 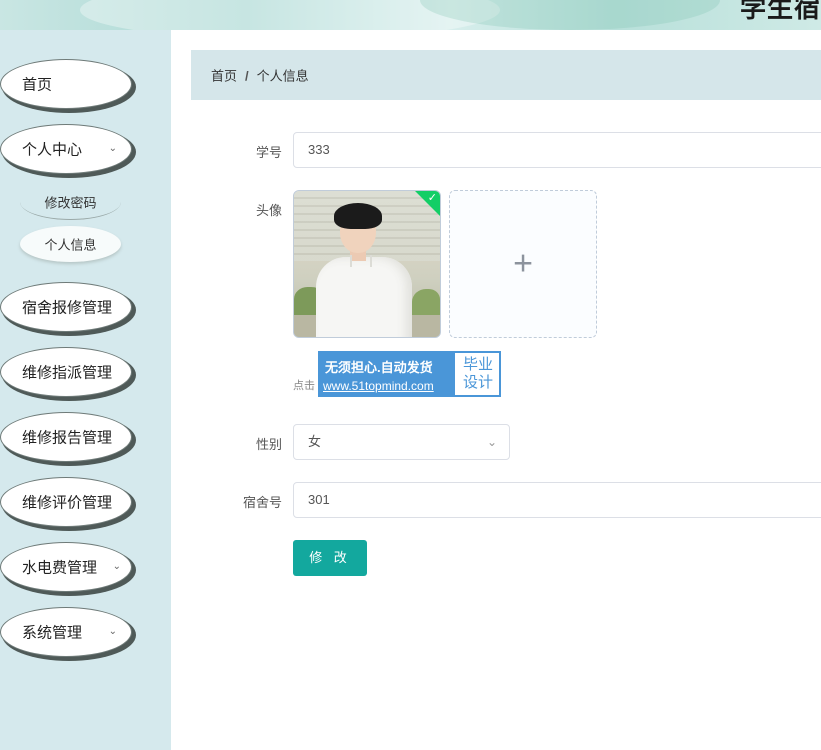 I want to click on sidebar-item-label: 维修报告管理, so click(x=67, y=438).